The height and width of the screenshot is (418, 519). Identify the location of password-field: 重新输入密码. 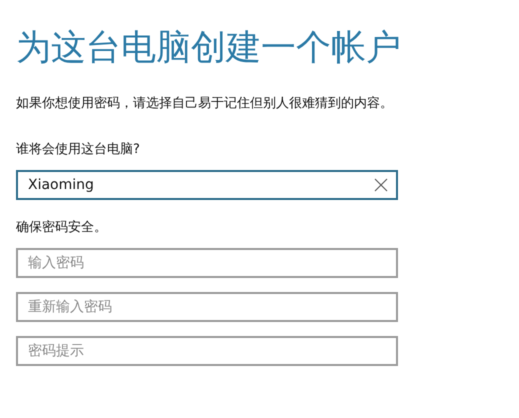
(207, 307).